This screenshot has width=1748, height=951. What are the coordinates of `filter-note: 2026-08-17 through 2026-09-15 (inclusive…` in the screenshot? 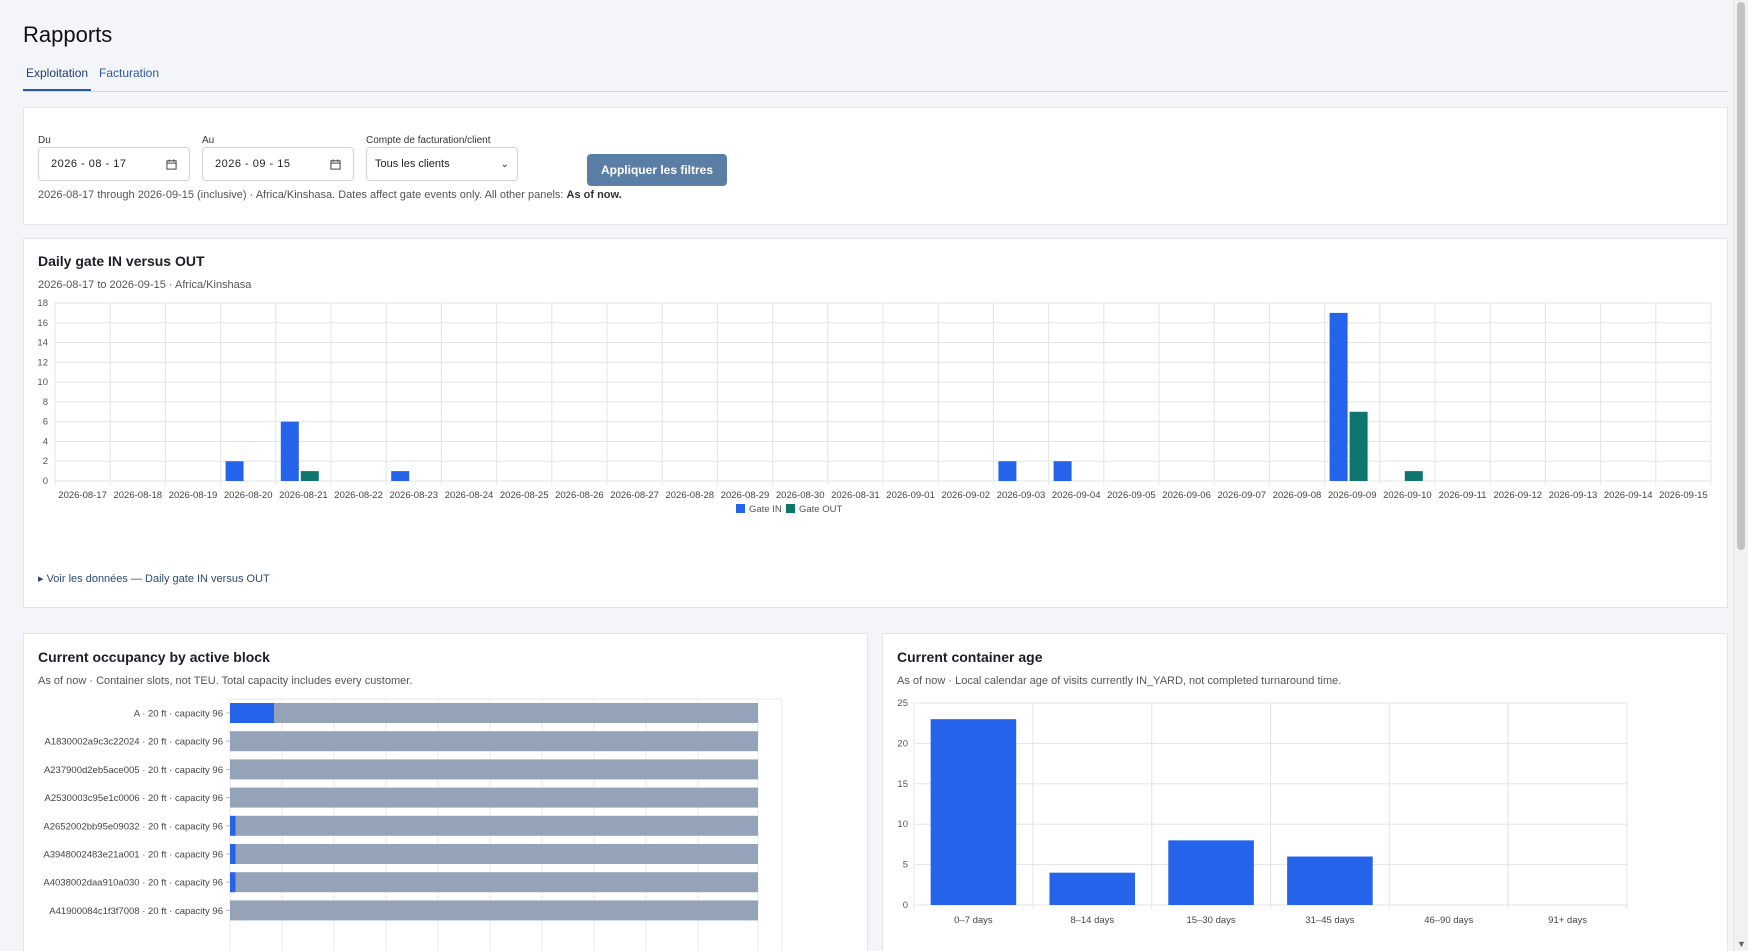 It's located at (330, 195).